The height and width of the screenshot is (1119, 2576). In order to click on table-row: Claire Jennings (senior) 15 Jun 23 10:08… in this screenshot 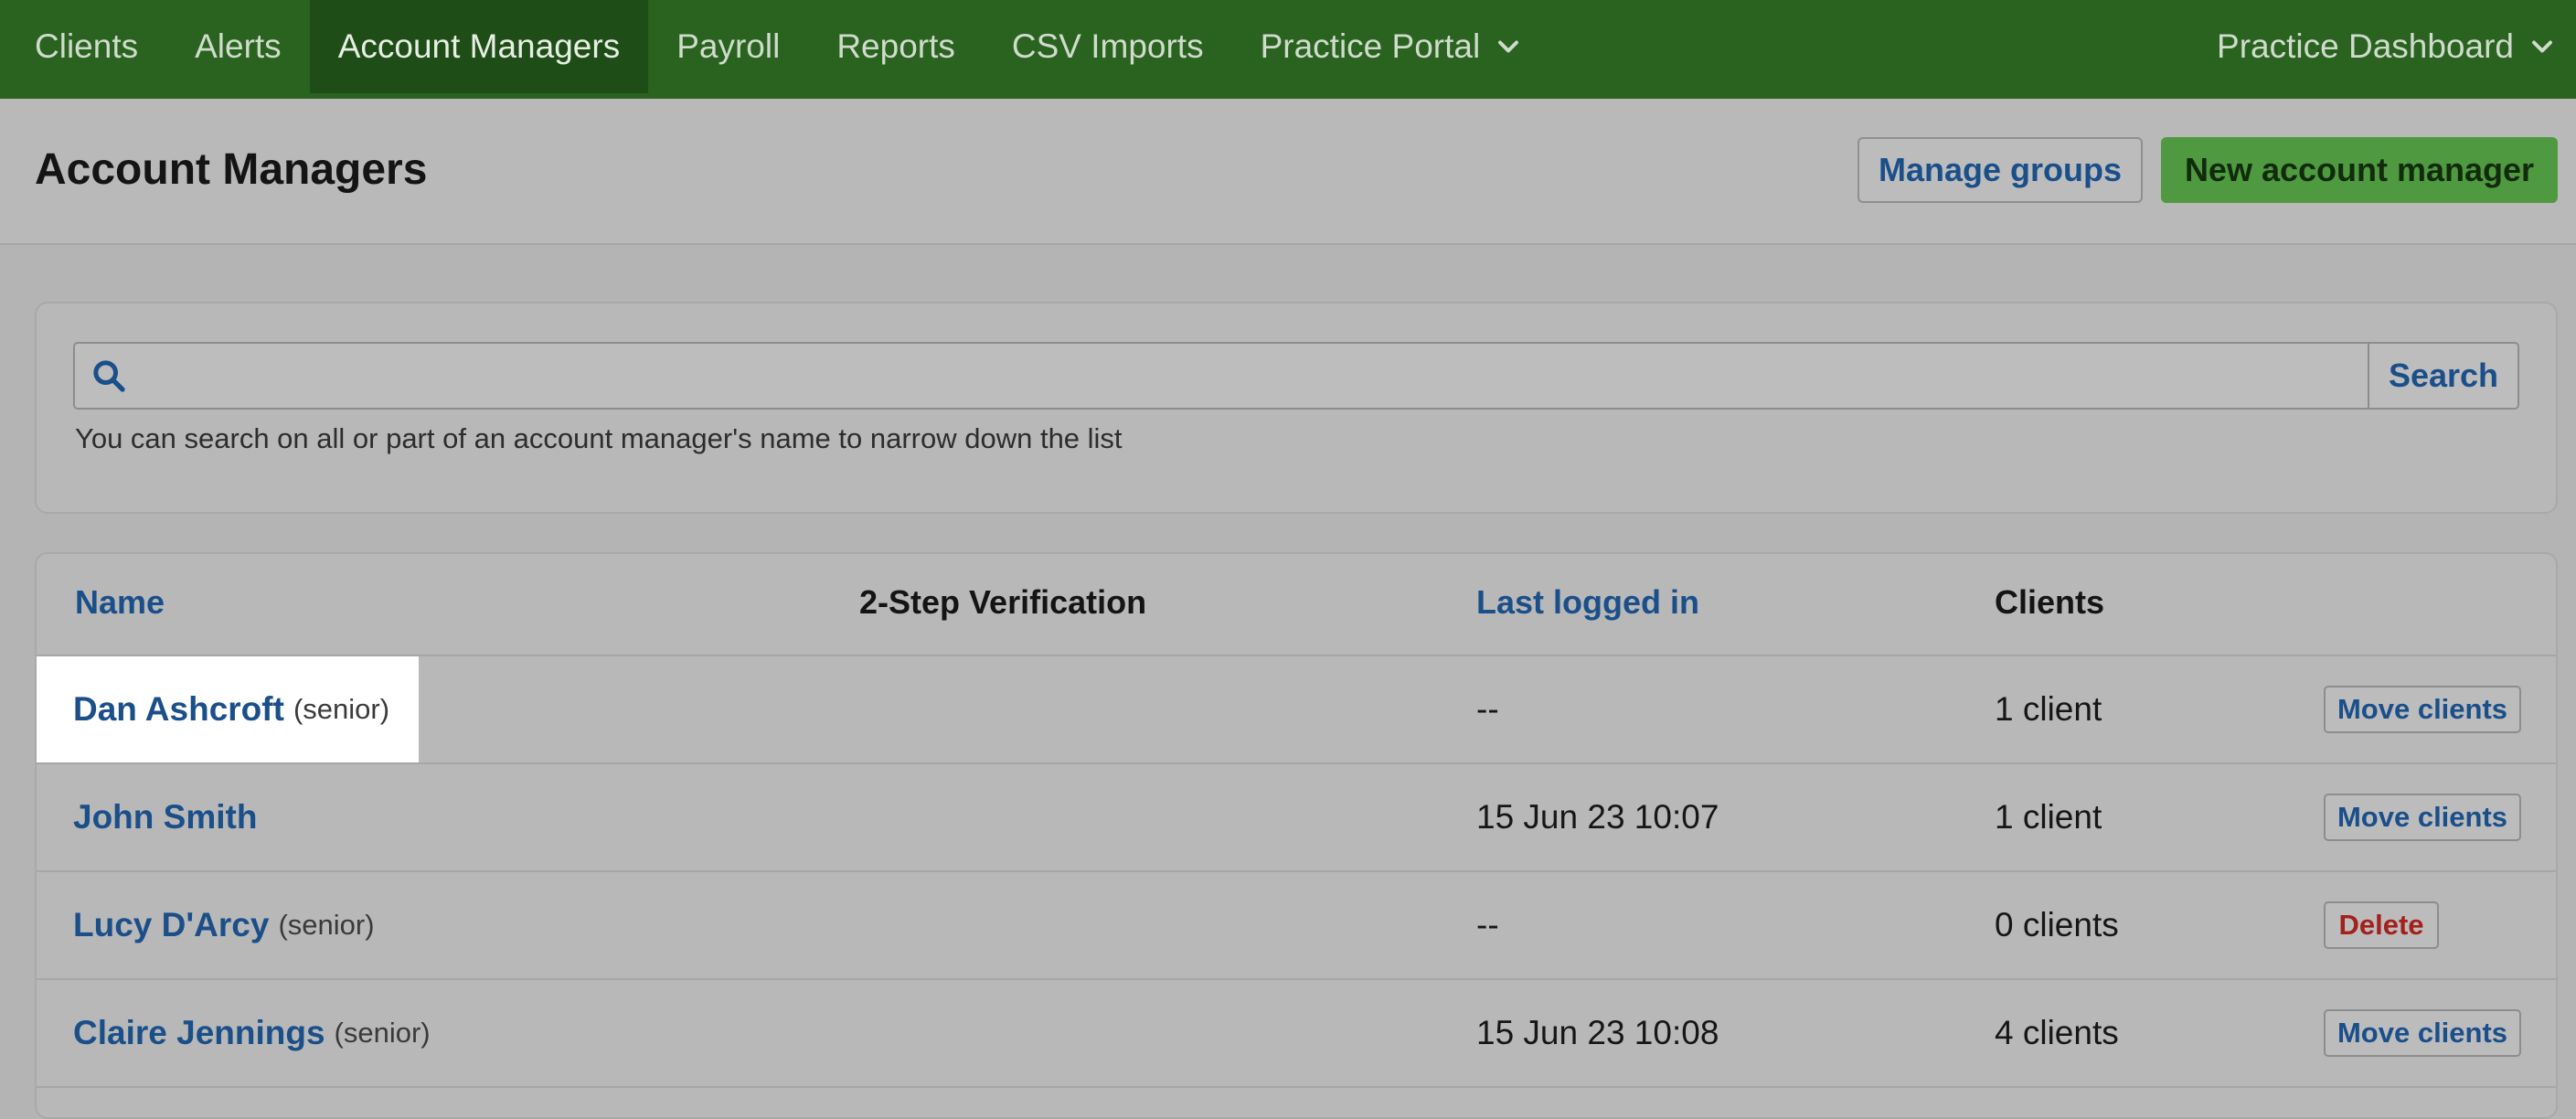, I will do `click(1296, 1034)`.